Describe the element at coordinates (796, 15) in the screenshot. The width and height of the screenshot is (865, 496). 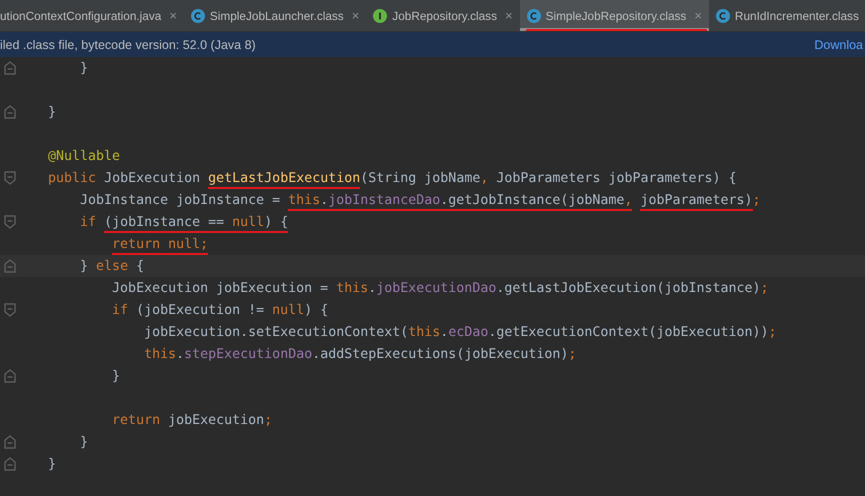
I see `tab-label: RunIdIncrementer.class` at that location.